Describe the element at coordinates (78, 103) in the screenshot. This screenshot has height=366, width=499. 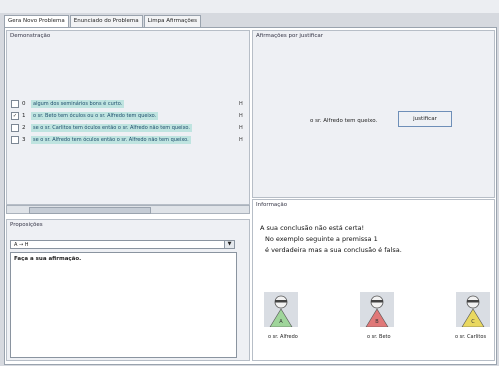
I see `row-sentence: algum dos seminários bons é curto.` at that location.